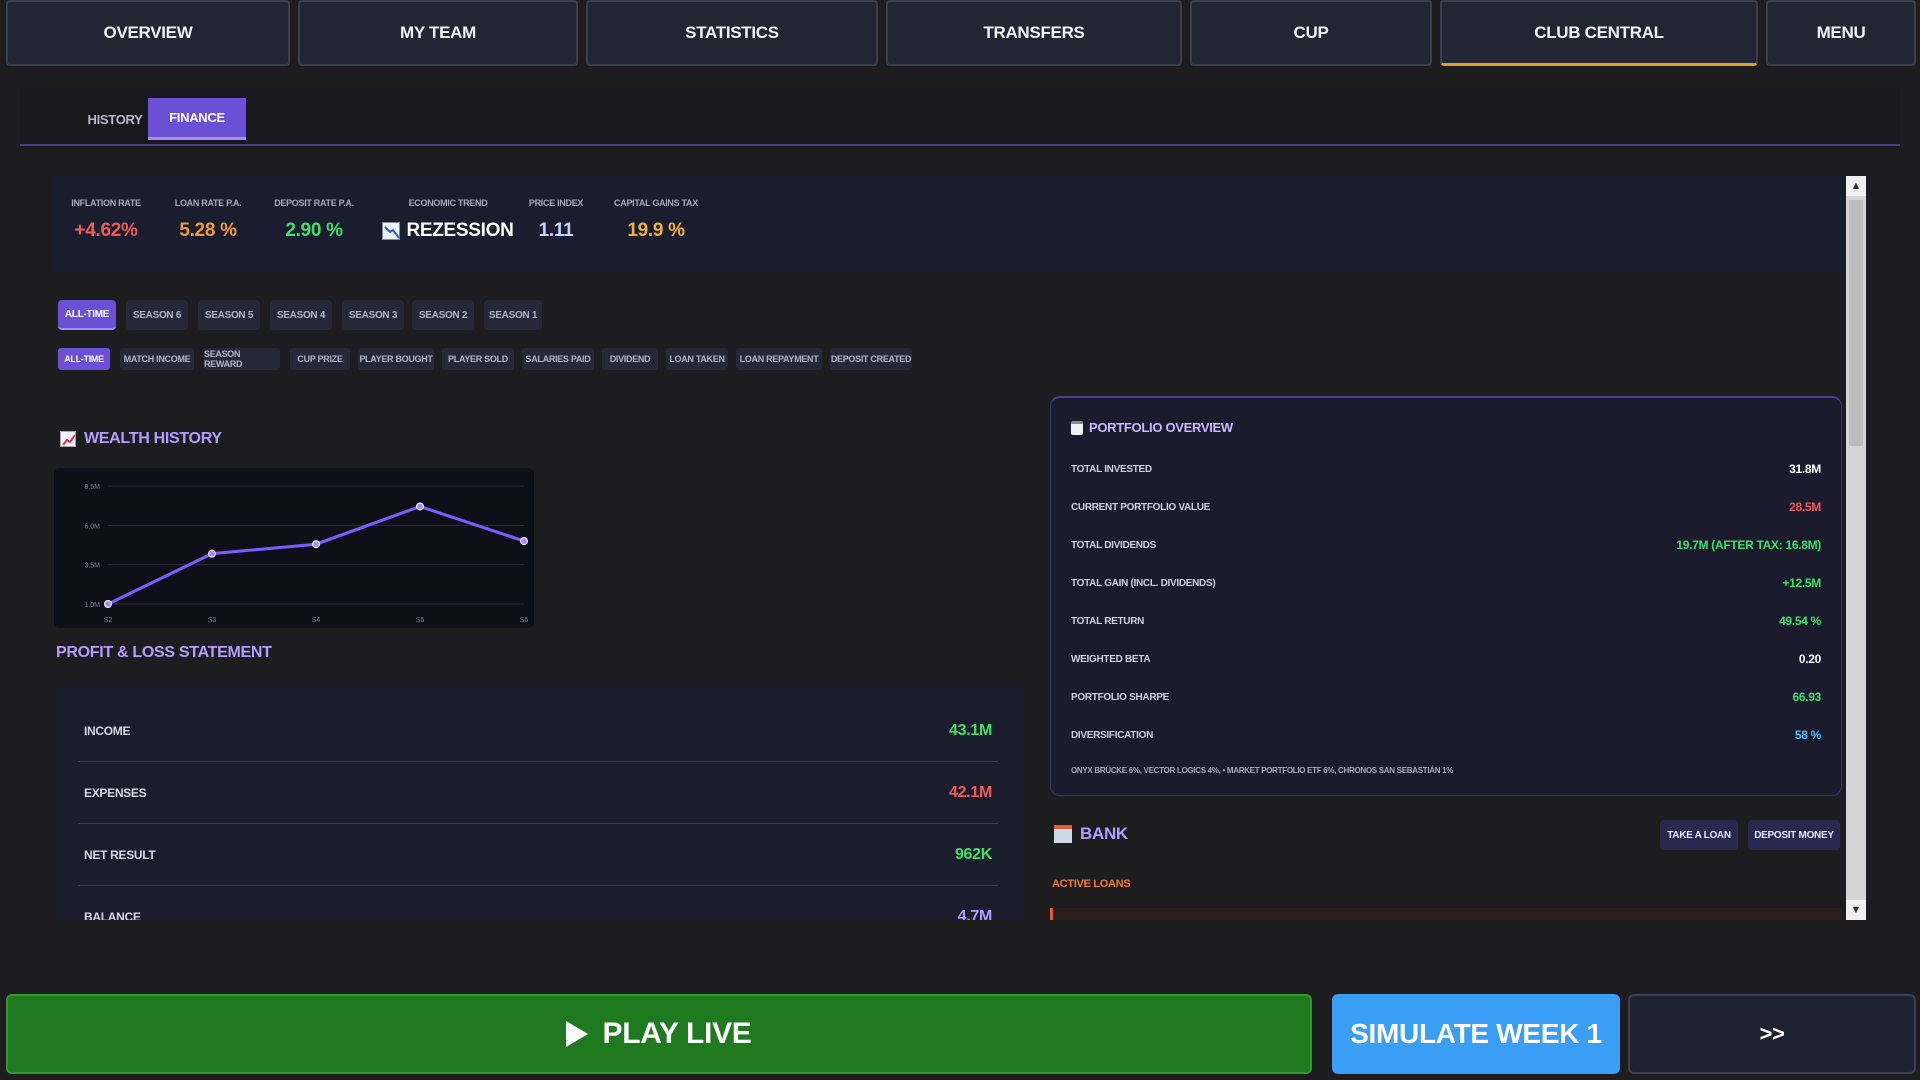 This screenshot has width=1920, height=1080. What do you see at coordinates (157, 315) in the screenshot?
I see `season-filter-6: SEASON 6` at bounding box center [157, 315].